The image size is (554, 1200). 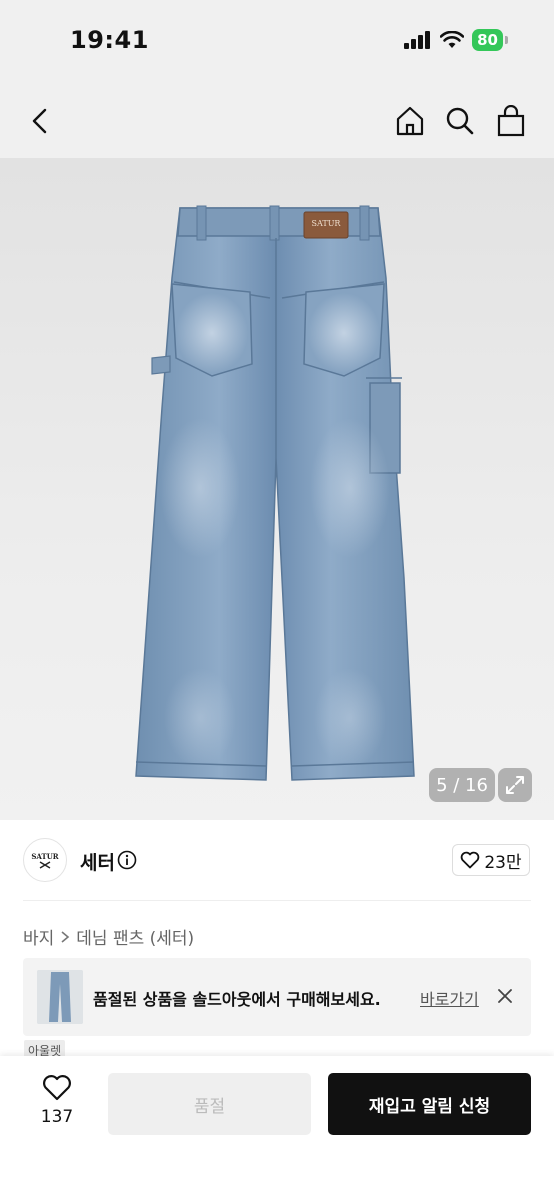 I want to click on divider, so click(x=277, y=900).